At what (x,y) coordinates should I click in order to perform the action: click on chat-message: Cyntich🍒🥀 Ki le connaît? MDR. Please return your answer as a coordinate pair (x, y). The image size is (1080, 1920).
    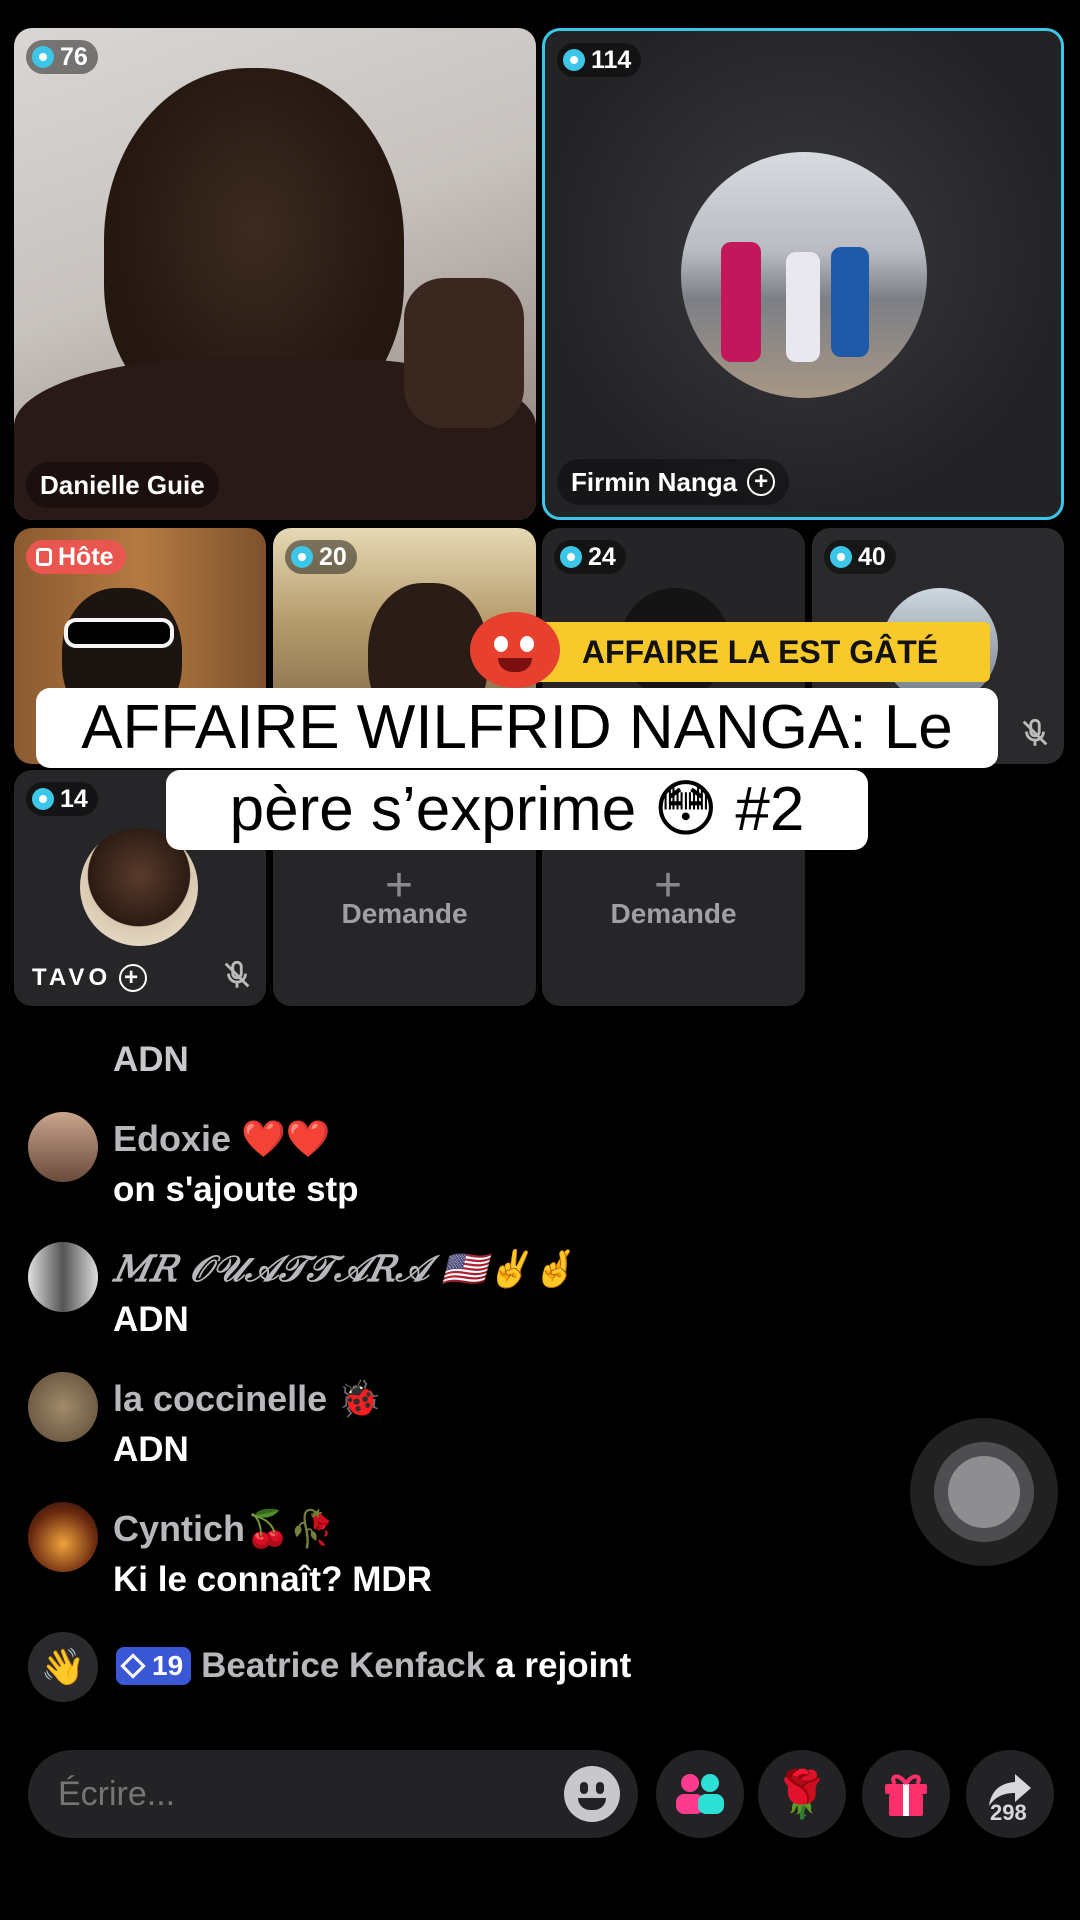
    Looking at the image, I should click on (478, 1557).